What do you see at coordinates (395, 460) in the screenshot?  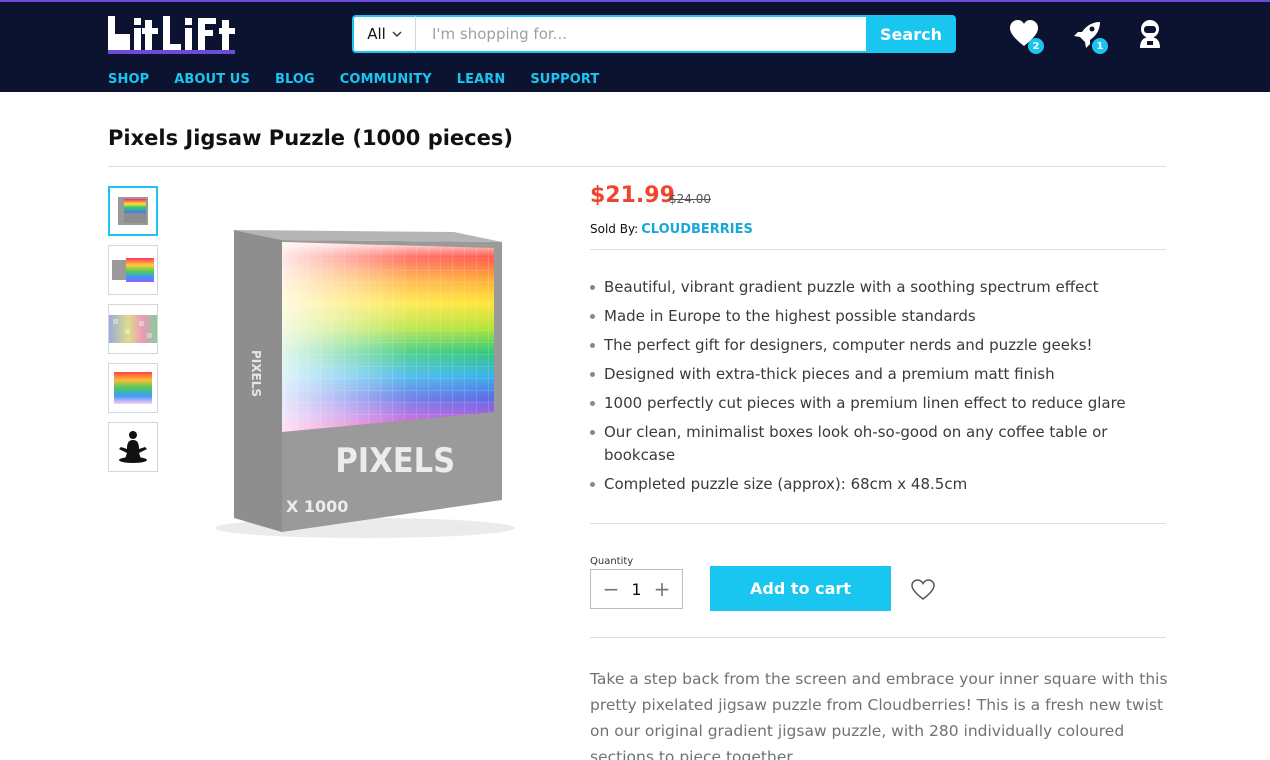 I see `box-title-text: PIXELS` at bounding box center [395, 460].